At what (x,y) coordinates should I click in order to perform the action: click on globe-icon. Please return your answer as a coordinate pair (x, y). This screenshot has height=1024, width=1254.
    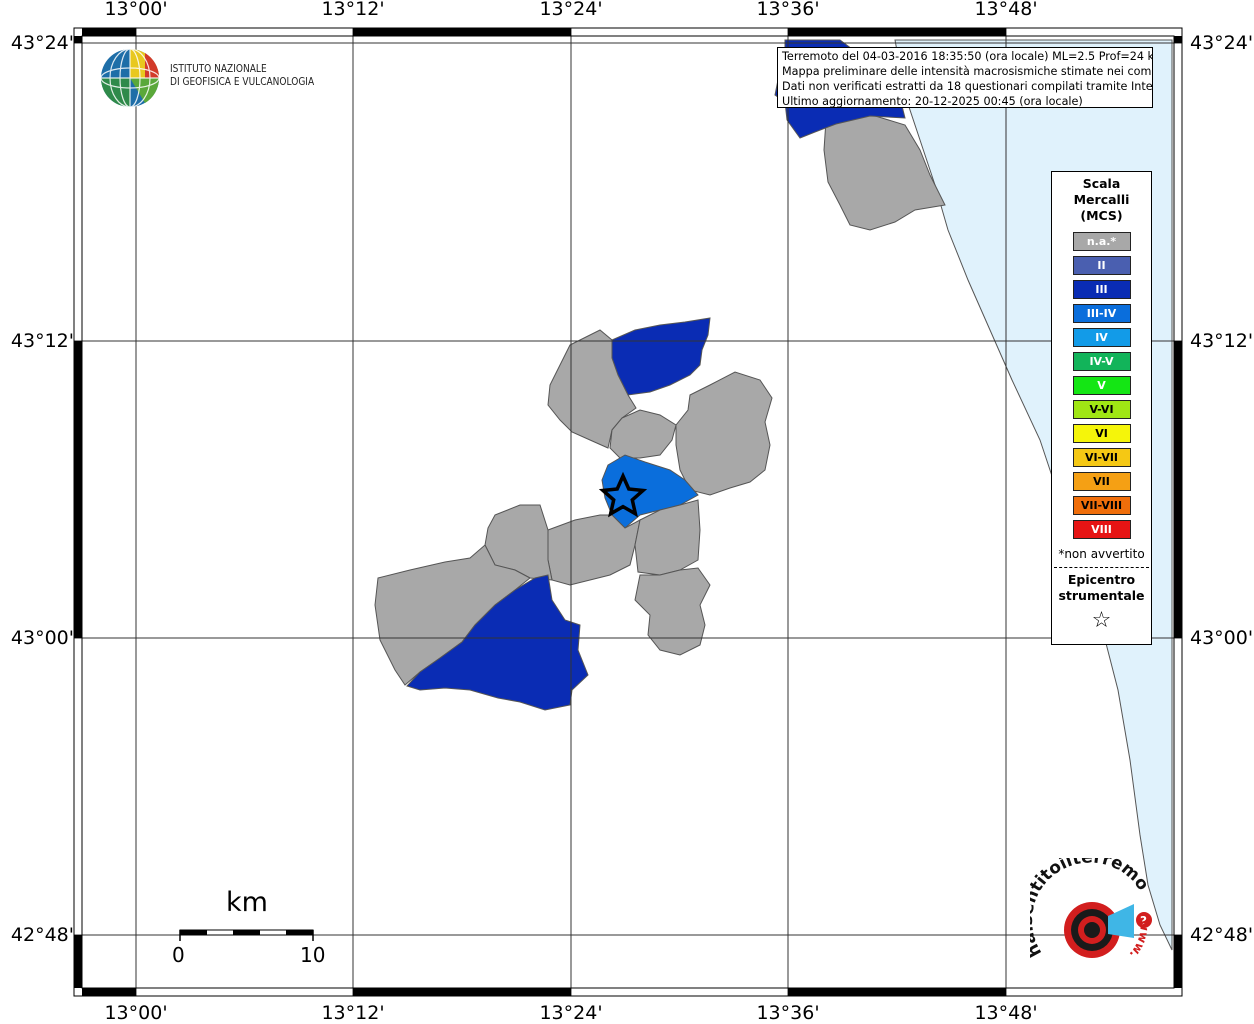
    Looking at the image, I should click on (130, 78).